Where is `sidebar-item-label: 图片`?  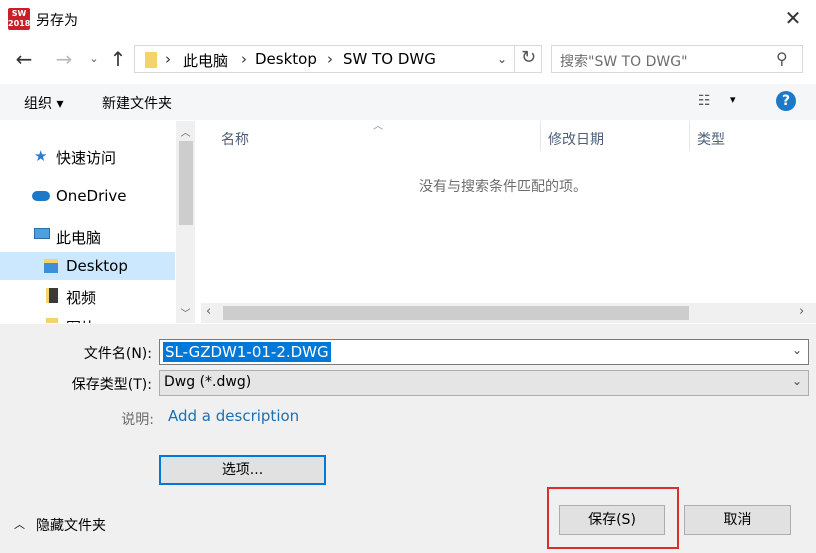
sidebar-item-label: 图片 is located at coordinates (81, 320).